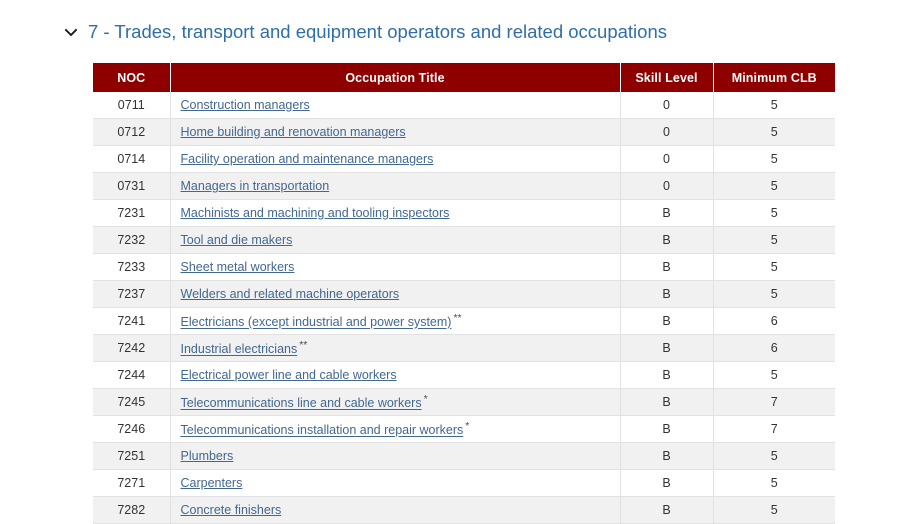 Image resolution: width=921 pixels, height=524 pixels. Describe the element at coordinates (395, 105) in the screenshot. I see `cell-occupation-title: Construction managers` at that location.